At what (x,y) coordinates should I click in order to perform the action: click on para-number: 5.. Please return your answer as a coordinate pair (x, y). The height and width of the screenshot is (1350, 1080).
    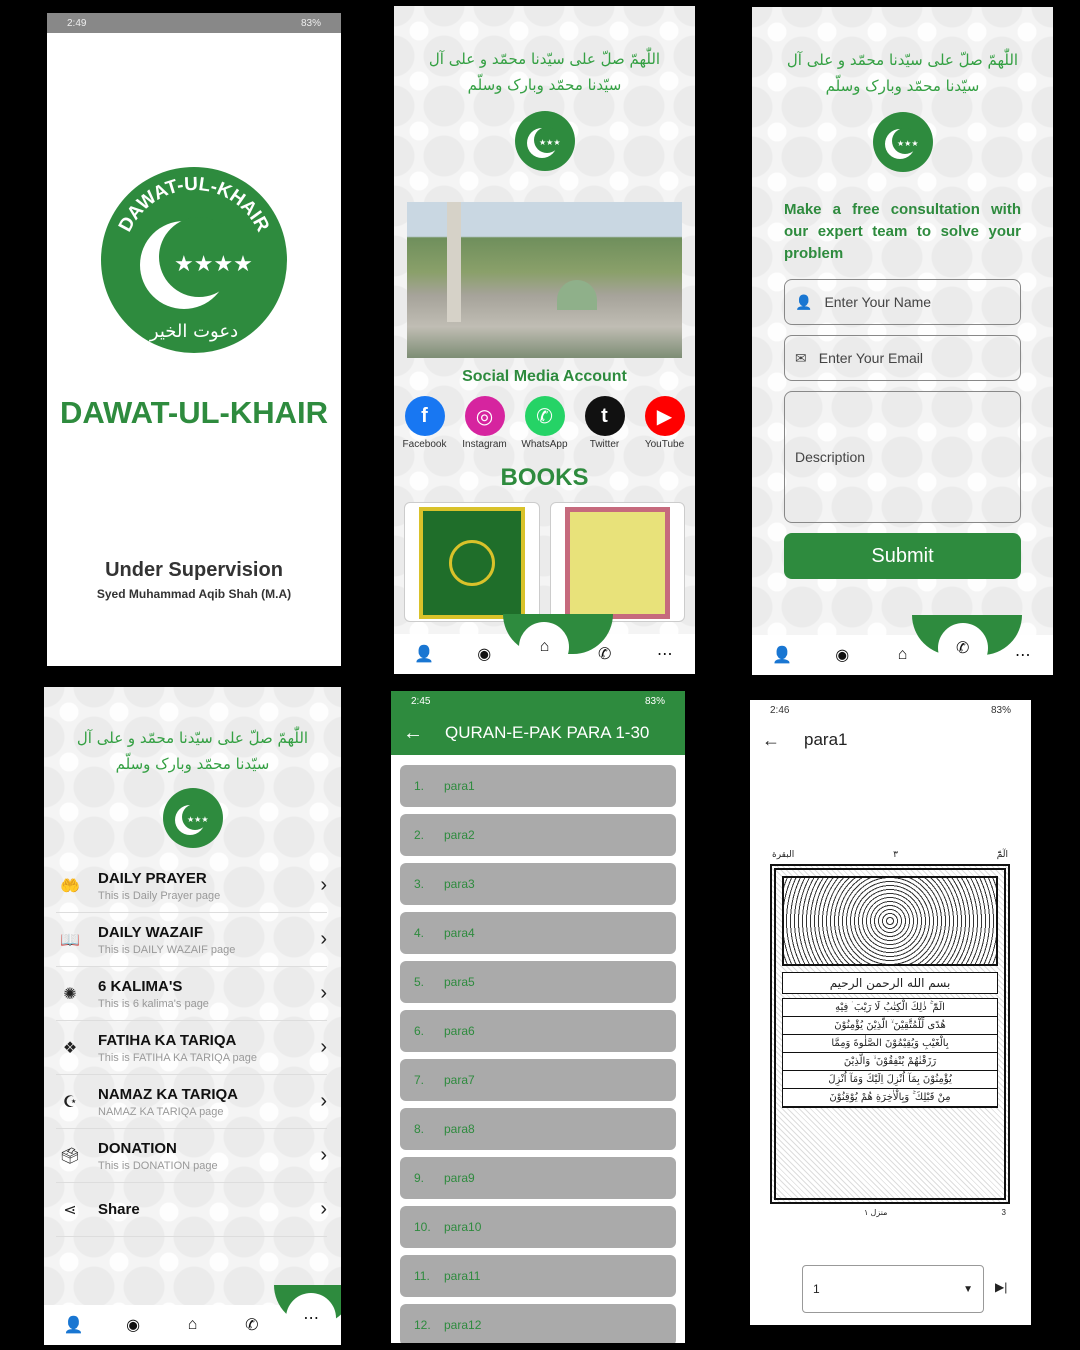
    Looking at the image, I should click on (419, 982).